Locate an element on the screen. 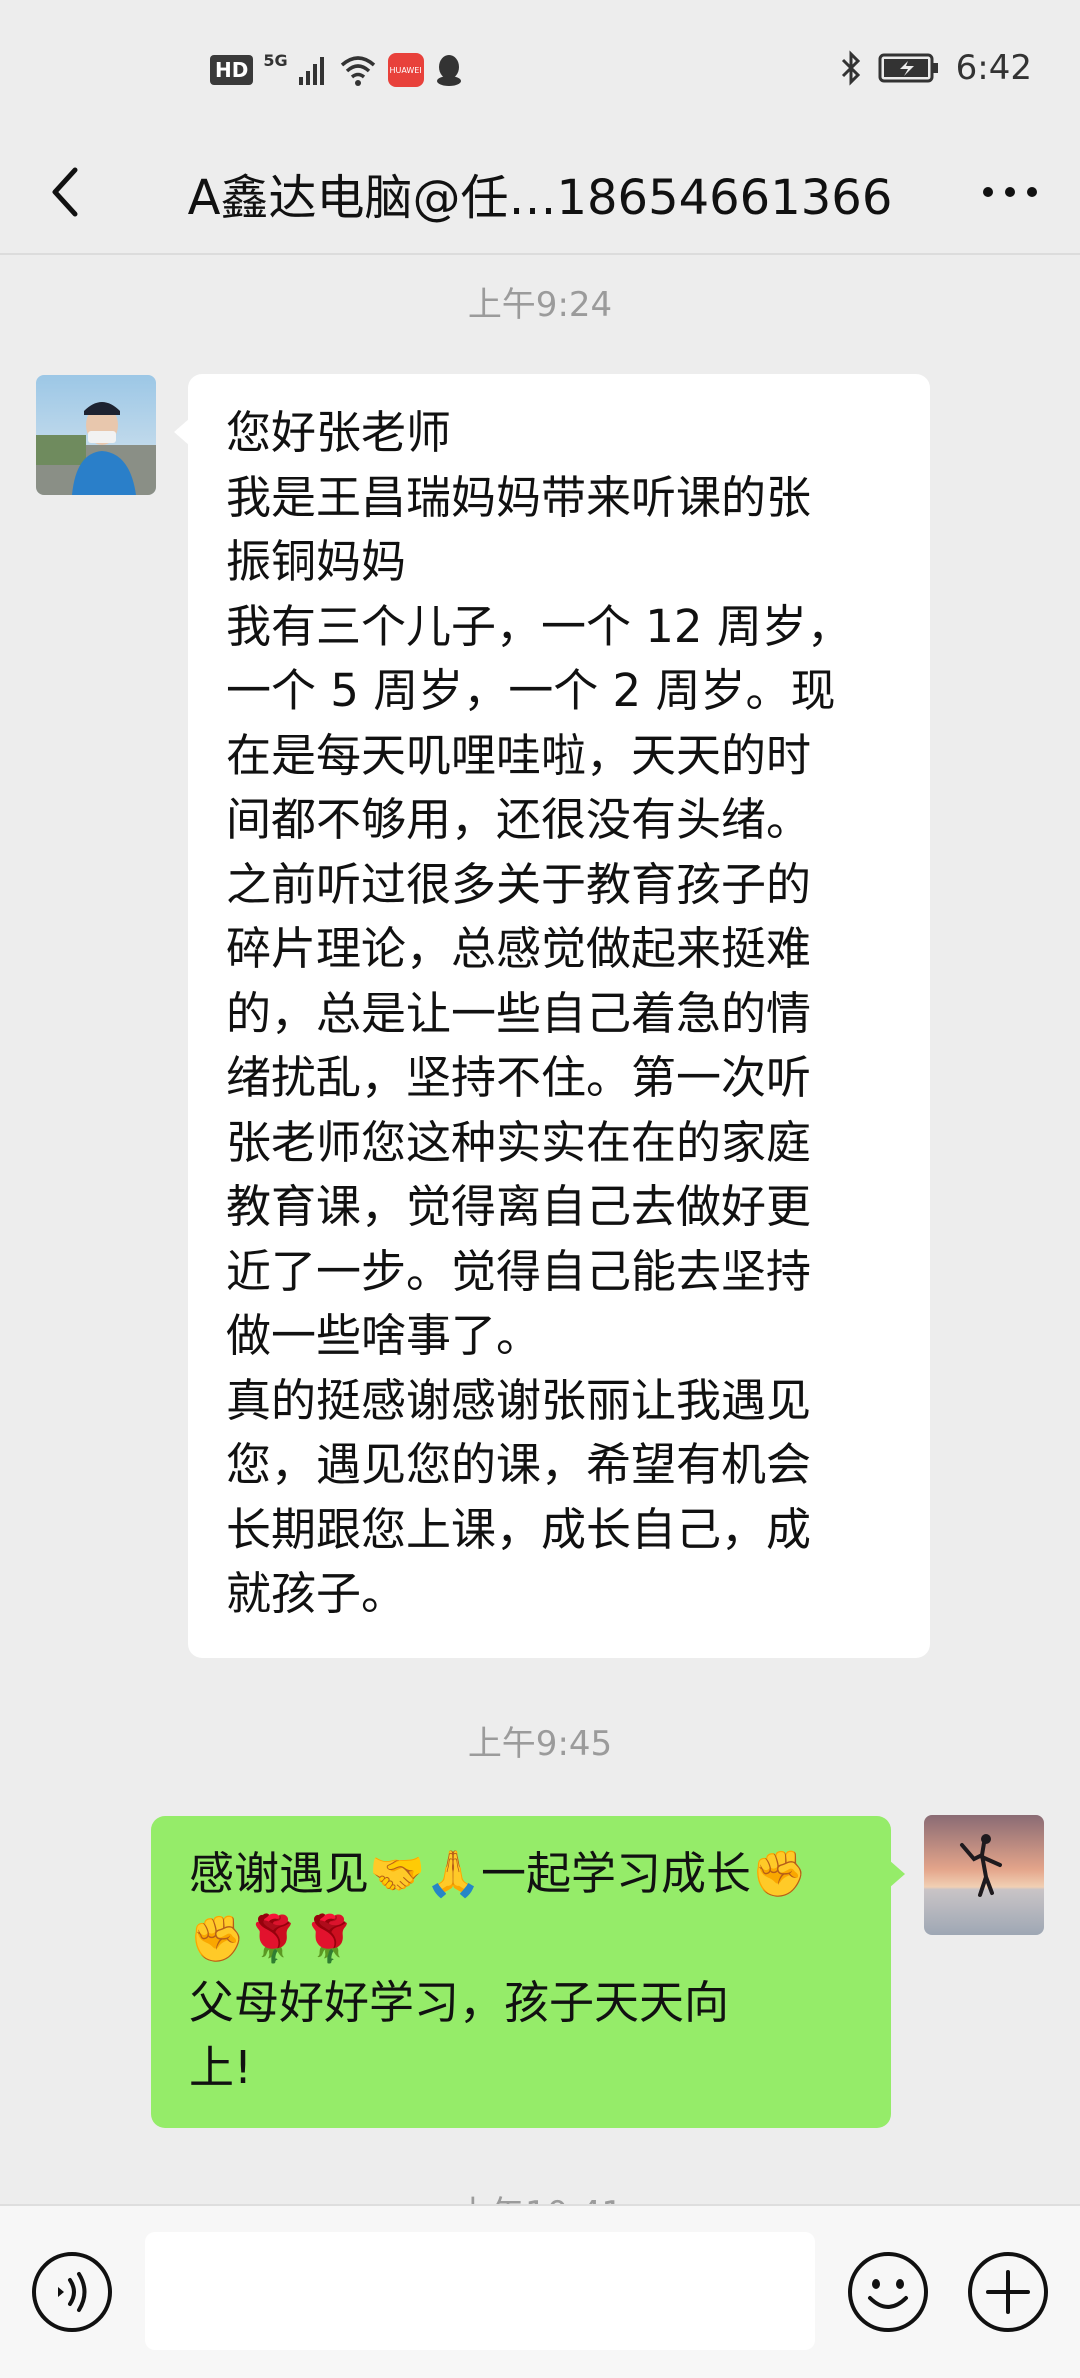  contact-avatar-image is located at coordinates (96, 435).